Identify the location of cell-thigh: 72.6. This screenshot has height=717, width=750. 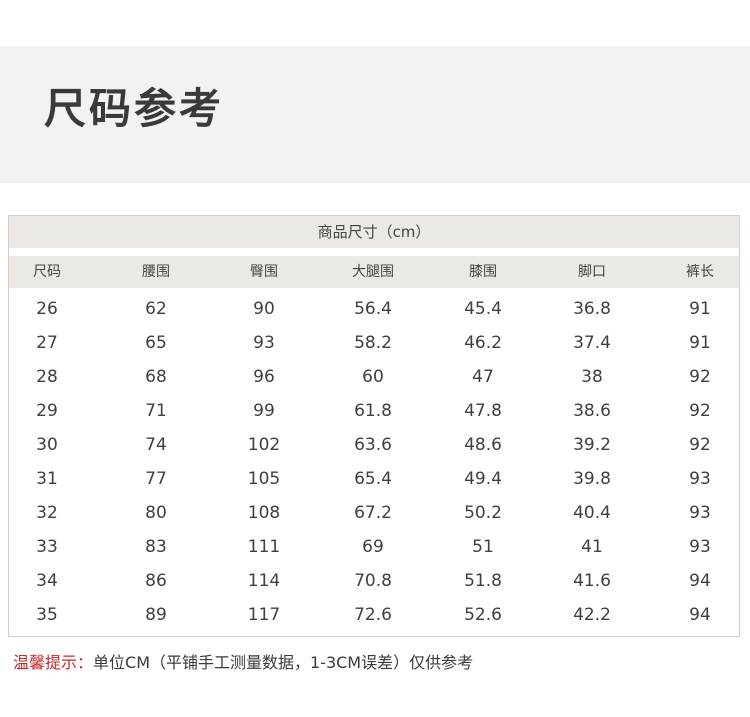
(373, 615).